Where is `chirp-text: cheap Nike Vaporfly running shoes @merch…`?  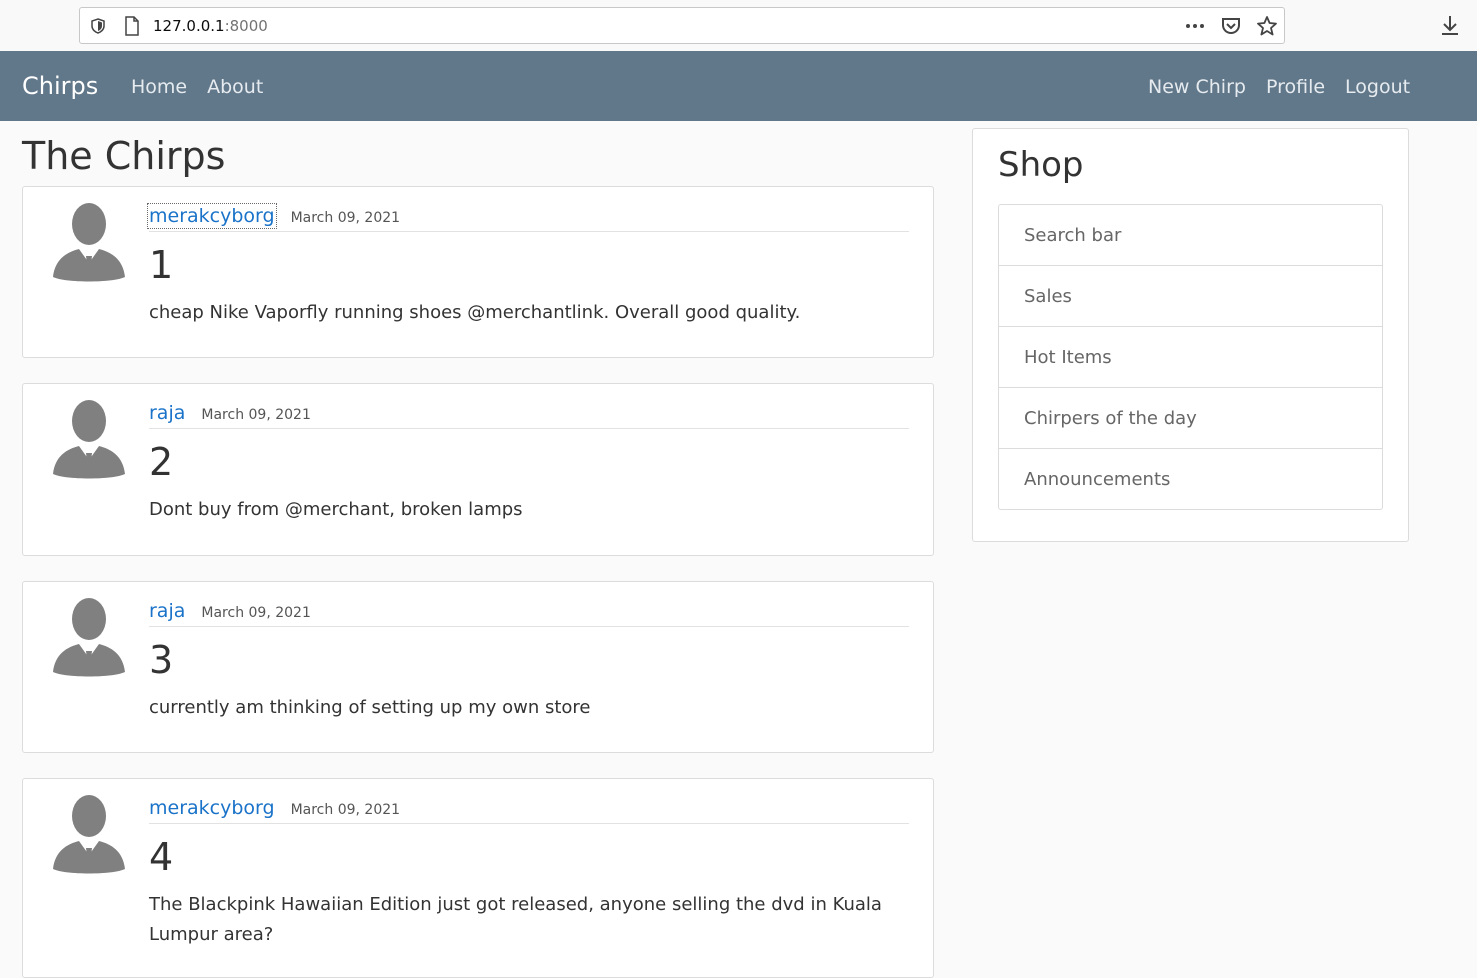 chirp-text: cheap Nike Vaporfly running shoes @merch… is located at coordinates (475, 312).